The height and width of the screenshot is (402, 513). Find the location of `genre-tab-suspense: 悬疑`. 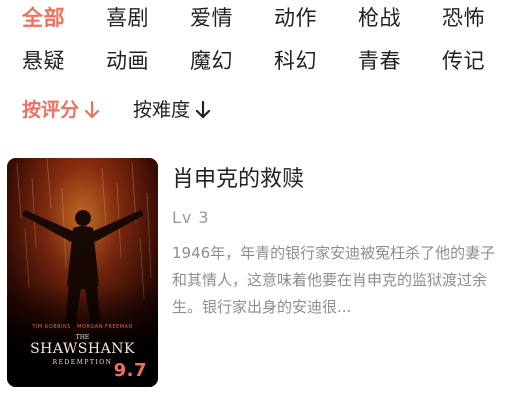

genre-tab-suspense: 悬疑 is located at coordinates (64, 61).